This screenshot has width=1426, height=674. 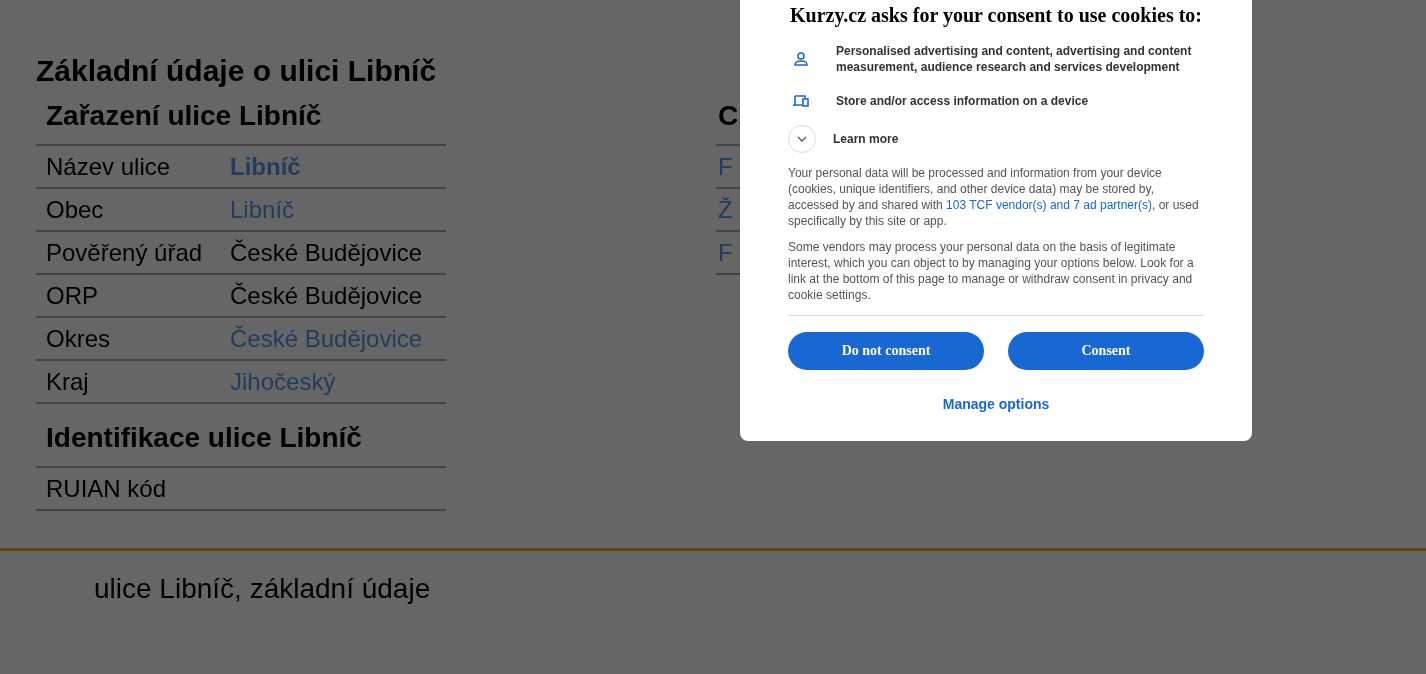 What do you see at coordinates (801, 101) in the screenshot?
I see `devices-icon` at bounding box center [801, 101].